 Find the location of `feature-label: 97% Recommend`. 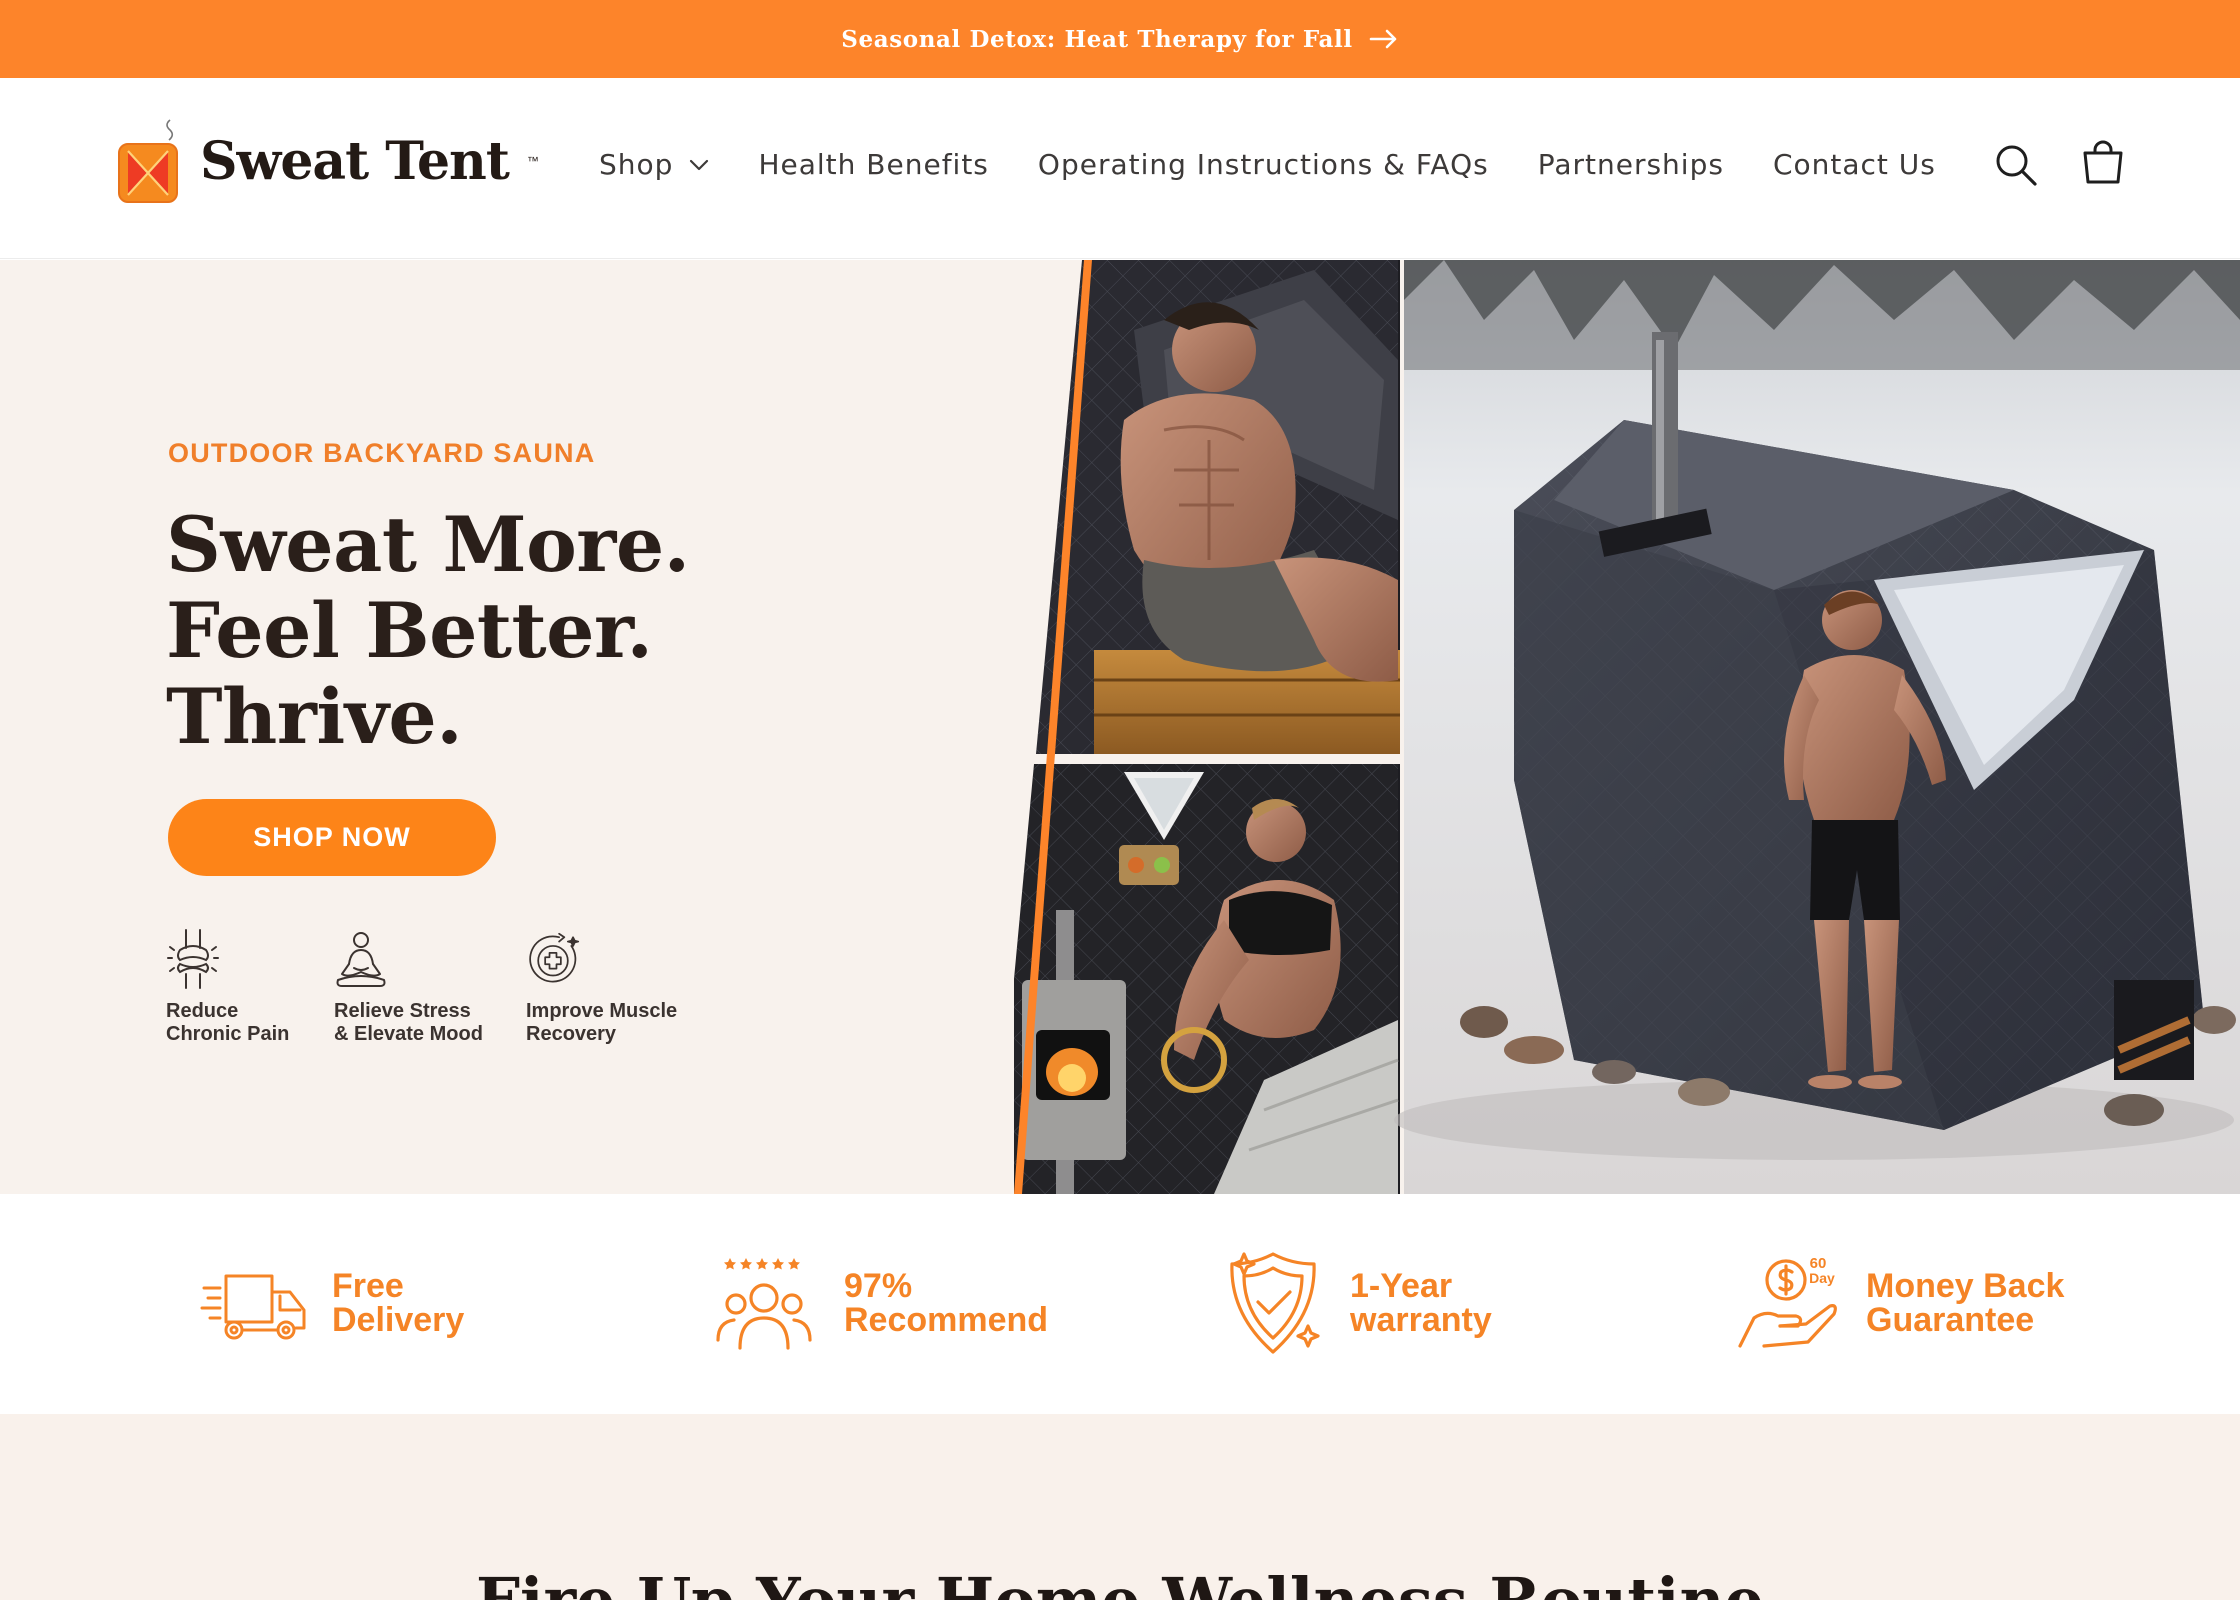

feature-label: 97% Recommend is located at coordinates (946, 1303).